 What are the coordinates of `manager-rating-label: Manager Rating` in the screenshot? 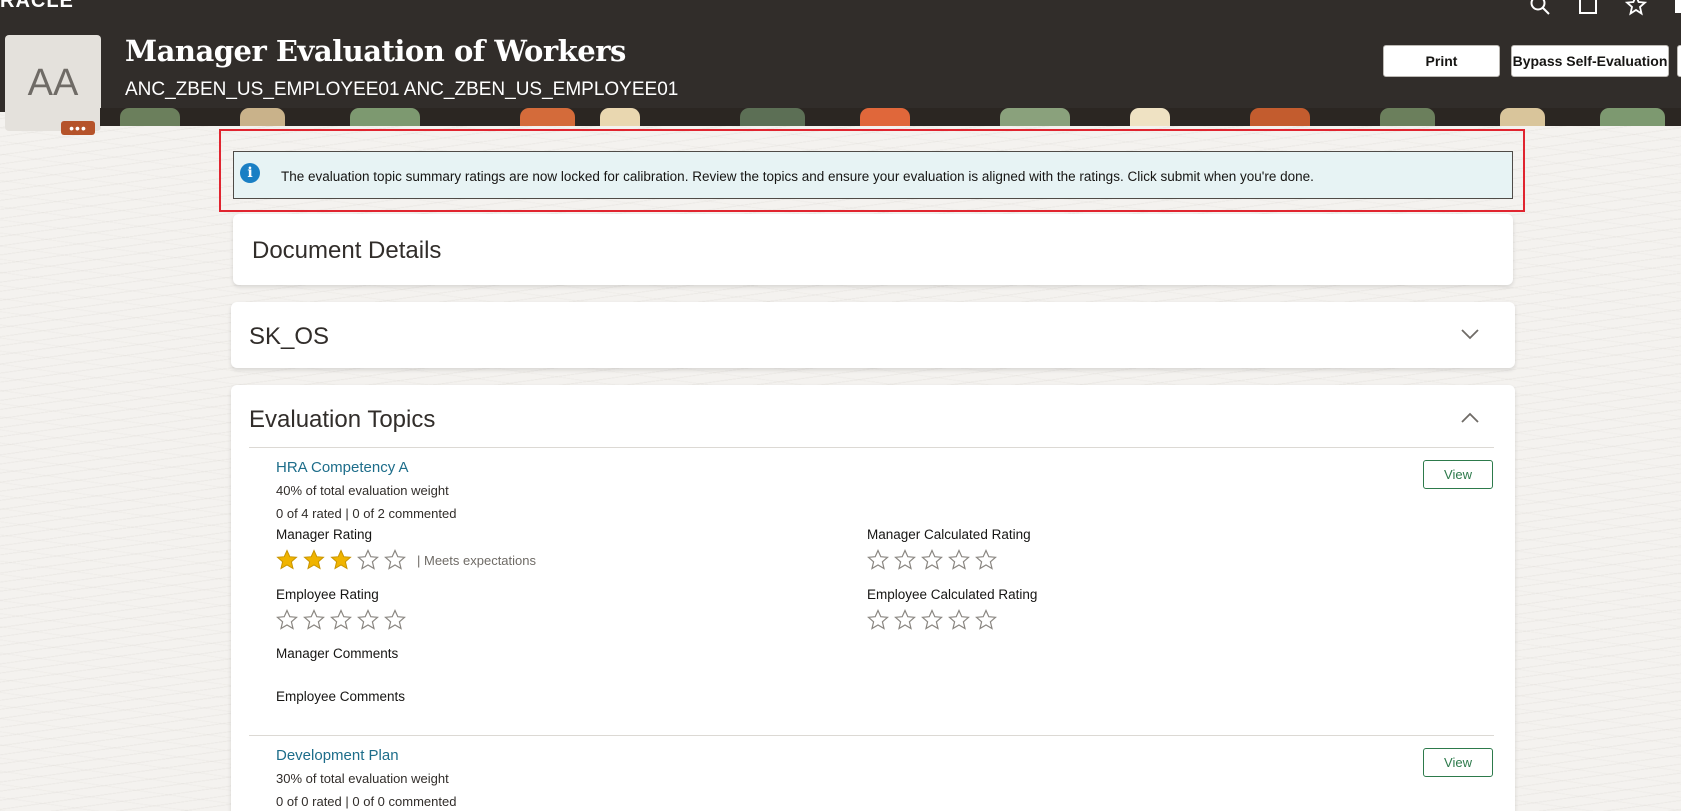 It's located at (324, 534).